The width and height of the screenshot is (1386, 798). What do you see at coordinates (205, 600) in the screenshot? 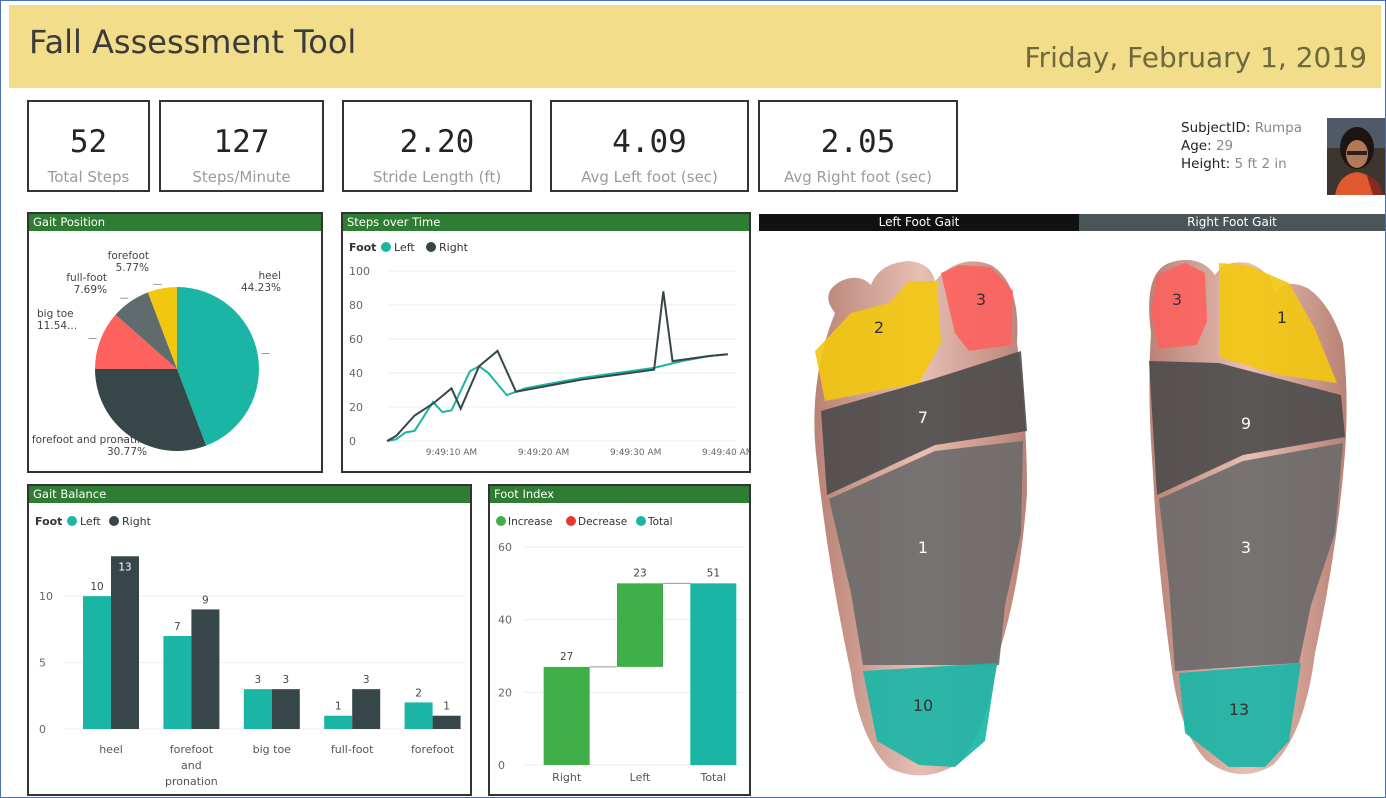
I see `bar-value-label-right-1: 9` at bounding box center [205, 600].